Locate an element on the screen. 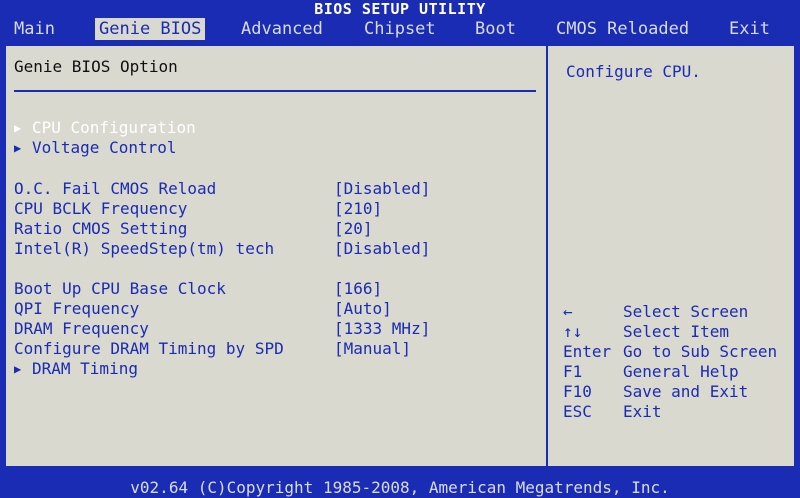 The height and width of the screenshot is (498, 800). section-divider is located at coordinates (275, 91).